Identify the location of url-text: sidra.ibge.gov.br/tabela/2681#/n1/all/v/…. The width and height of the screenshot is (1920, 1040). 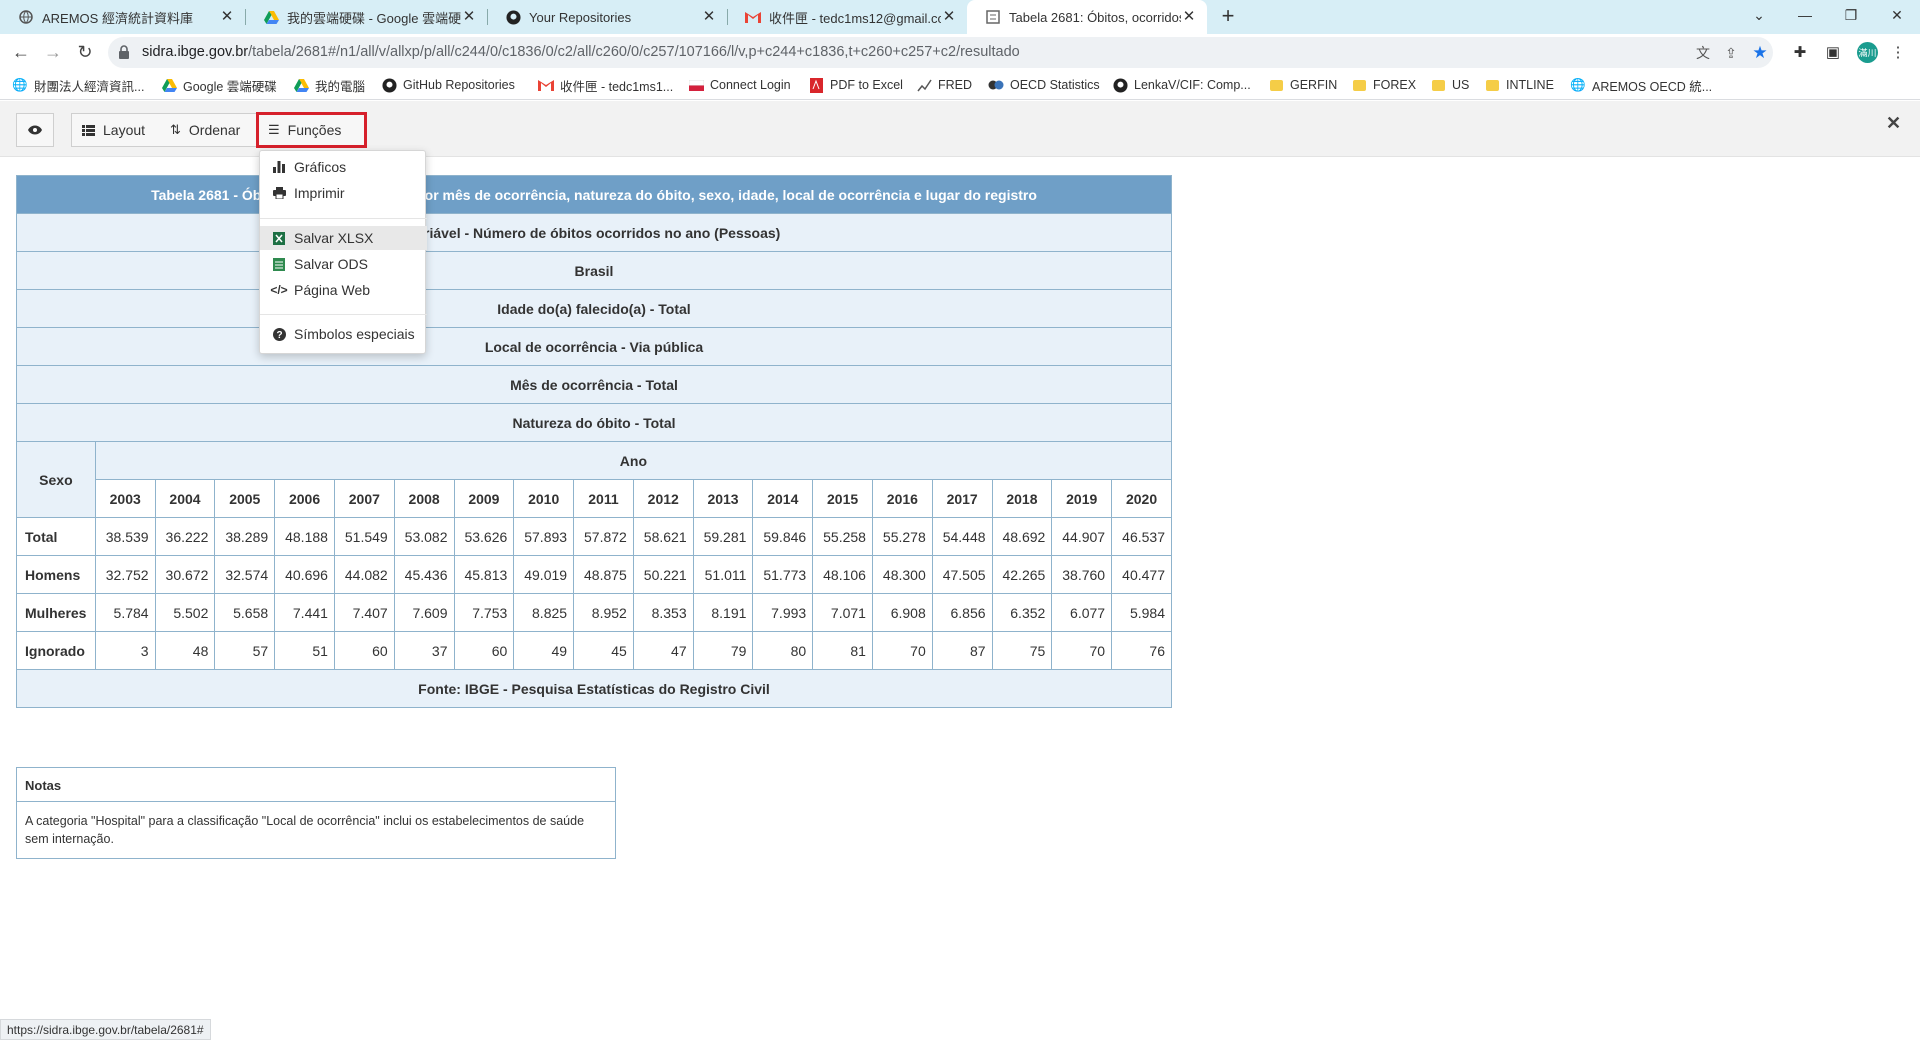
(581, 52).